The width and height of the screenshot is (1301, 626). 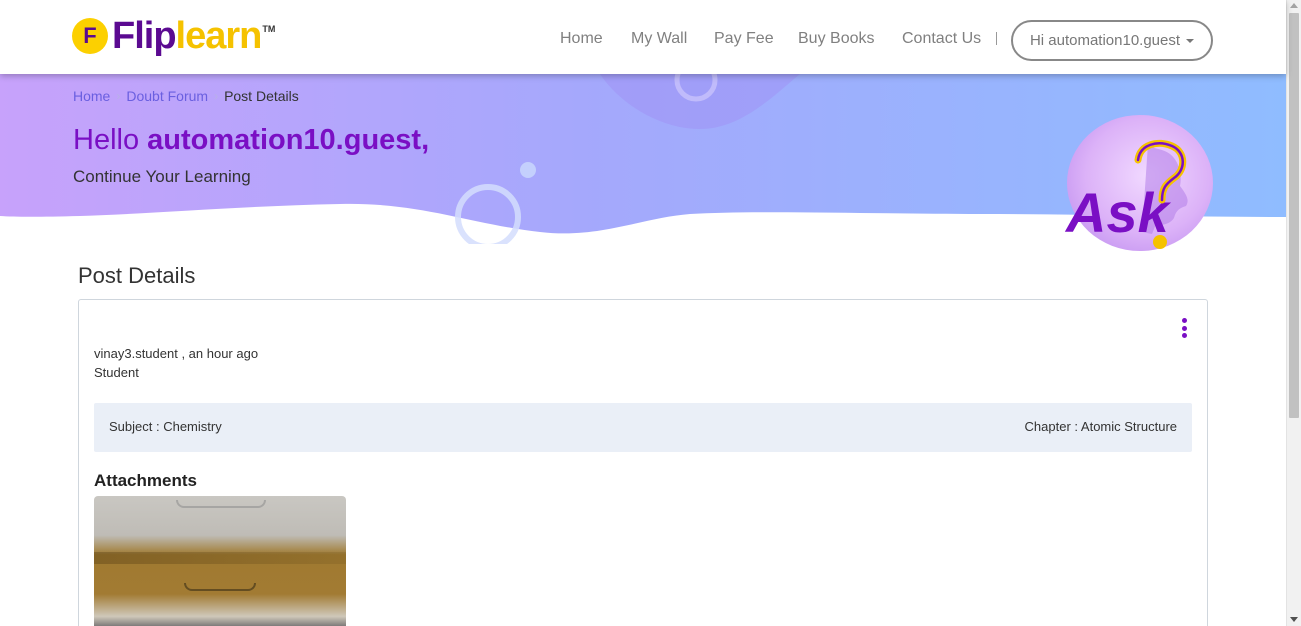 What do you see at coordinates (91, 96) in the screenshot?
I see `breadcrumb-home: Home` at bounding box center [91, 96].